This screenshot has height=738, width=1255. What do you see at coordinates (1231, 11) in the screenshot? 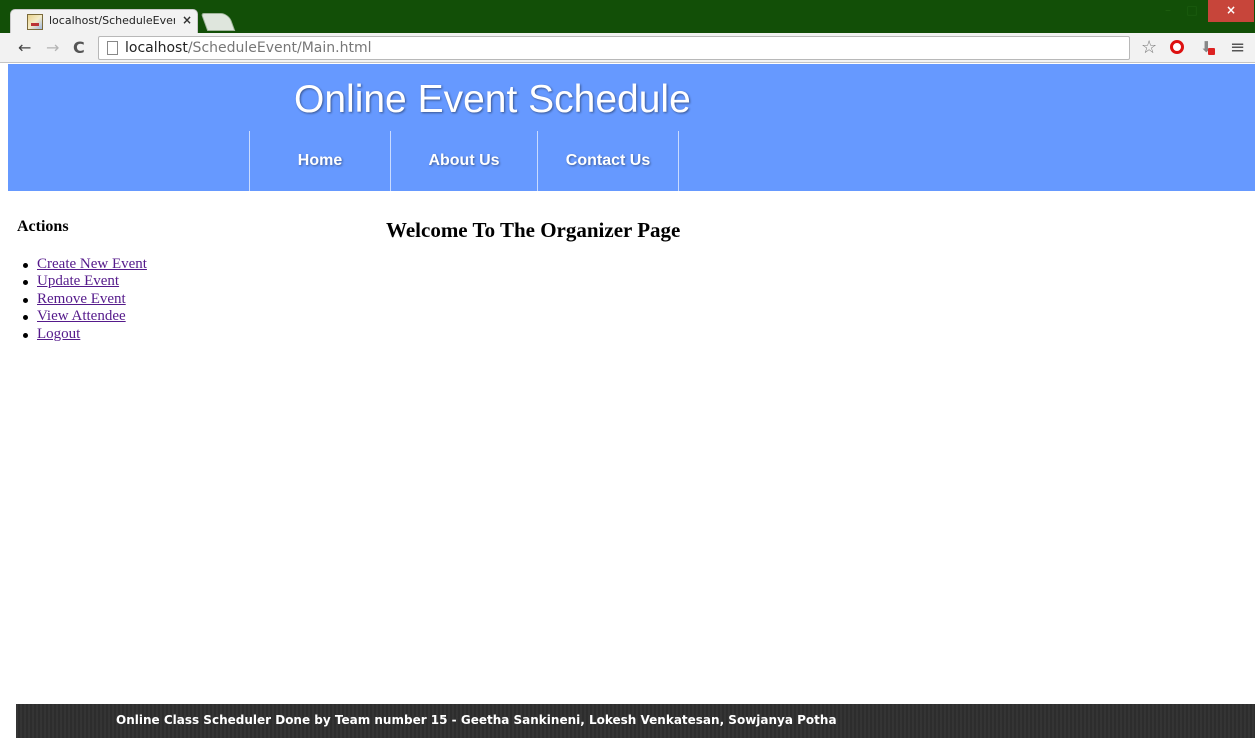
I see `window-close-button: ×` at bounding box center [1231, 11].